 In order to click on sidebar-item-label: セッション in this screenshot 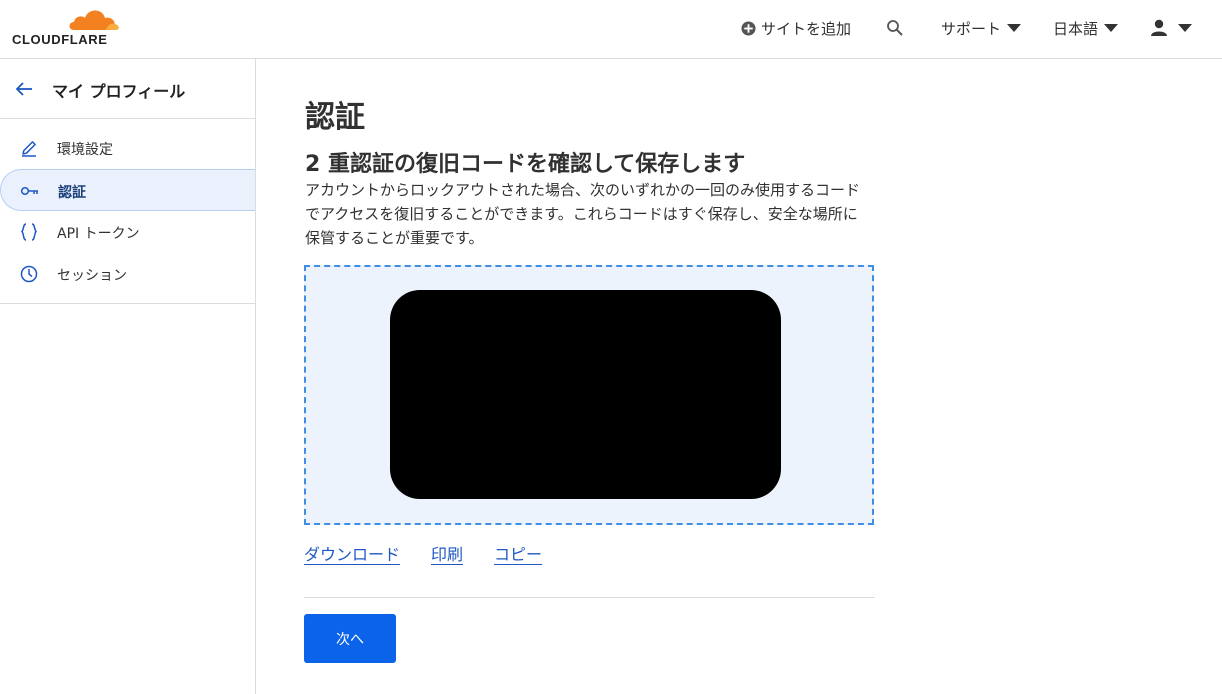, I will do `click(92, 276)`.